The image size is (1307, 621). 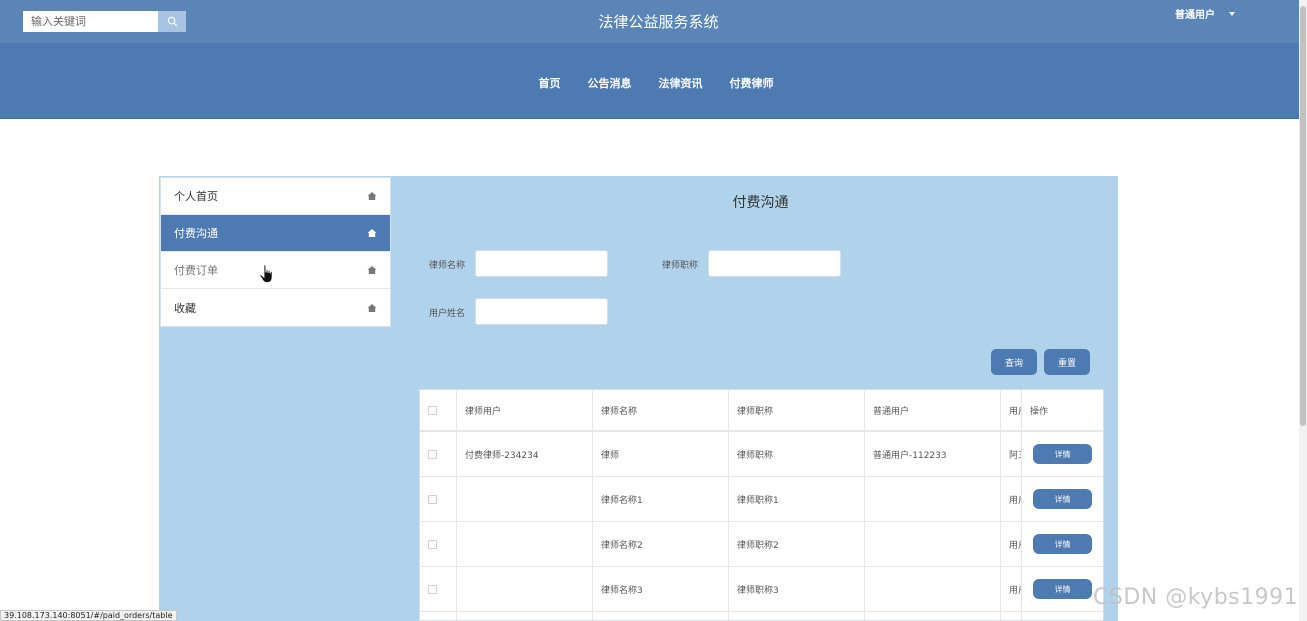 What do you see at coordinates (275, 196) in the screenshot?
I see `sidebar-item-profile: 个人首页` at bounding box center [275, 196].